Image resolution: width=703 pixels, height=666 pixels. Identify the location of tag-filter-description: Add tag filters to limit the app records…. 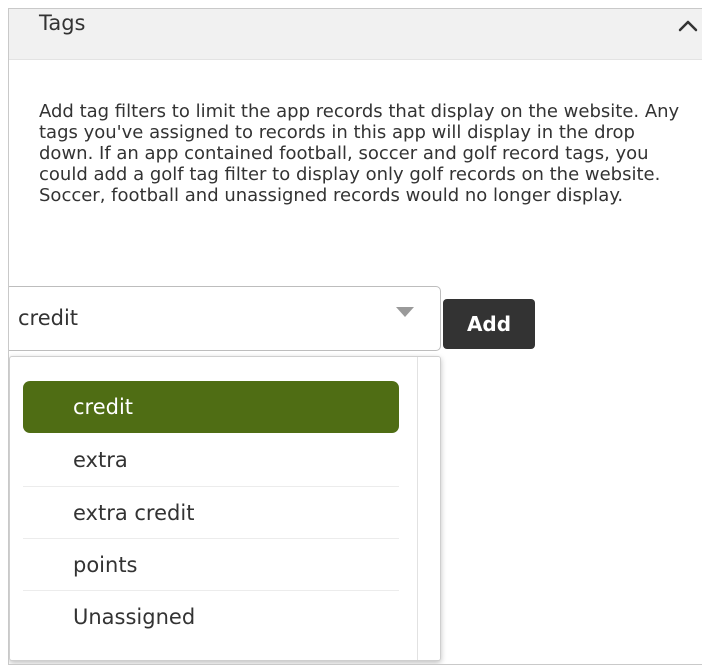
(359, 153).